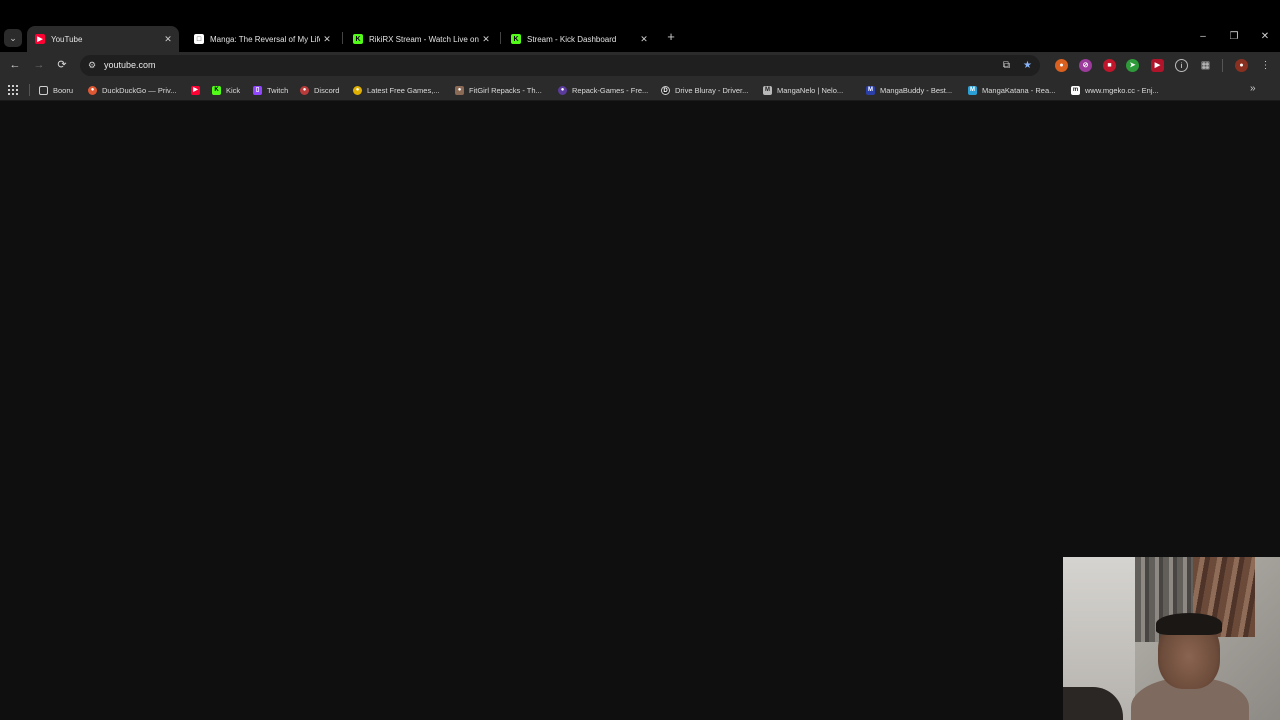 The width and height of the screenshot is (1280, 720). Describe the element at coordinates (1006, 65) in the screenshot. I see `install-app-icon: ⧉` at that location.